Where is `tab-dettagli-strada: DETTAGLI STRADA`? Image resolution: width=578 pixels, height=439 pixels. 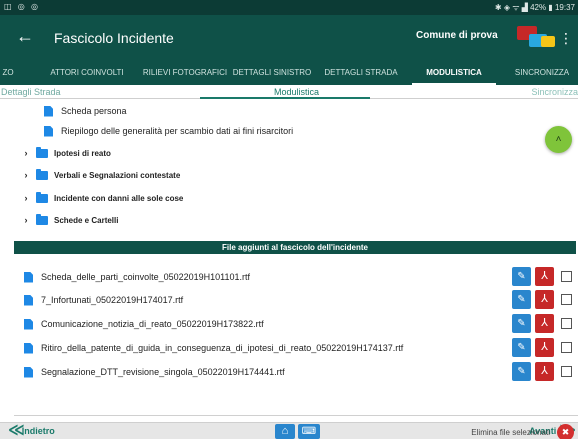
tab-dettagli-strada: DETTAGLI STRADA is located at coordinates (361, 73).